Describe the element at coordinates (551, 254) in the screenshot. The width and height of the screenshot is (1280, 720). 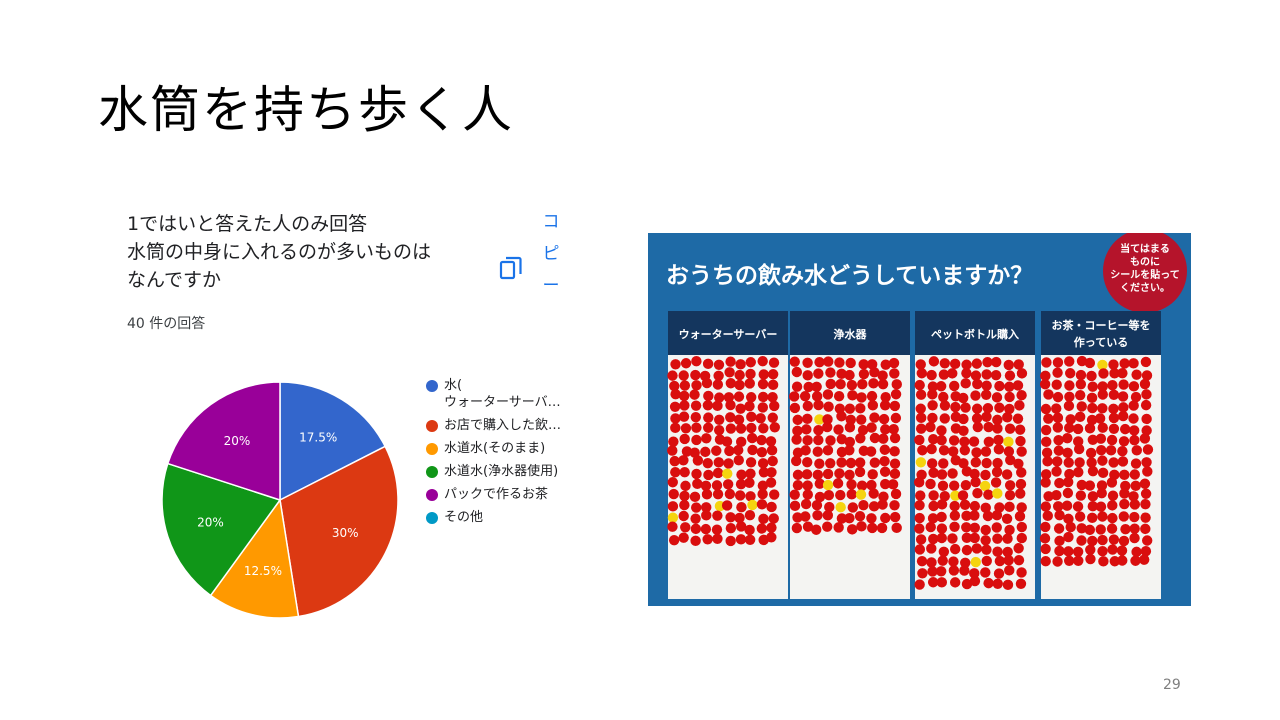
I see `copy-button: コ ピ ー` at that location.